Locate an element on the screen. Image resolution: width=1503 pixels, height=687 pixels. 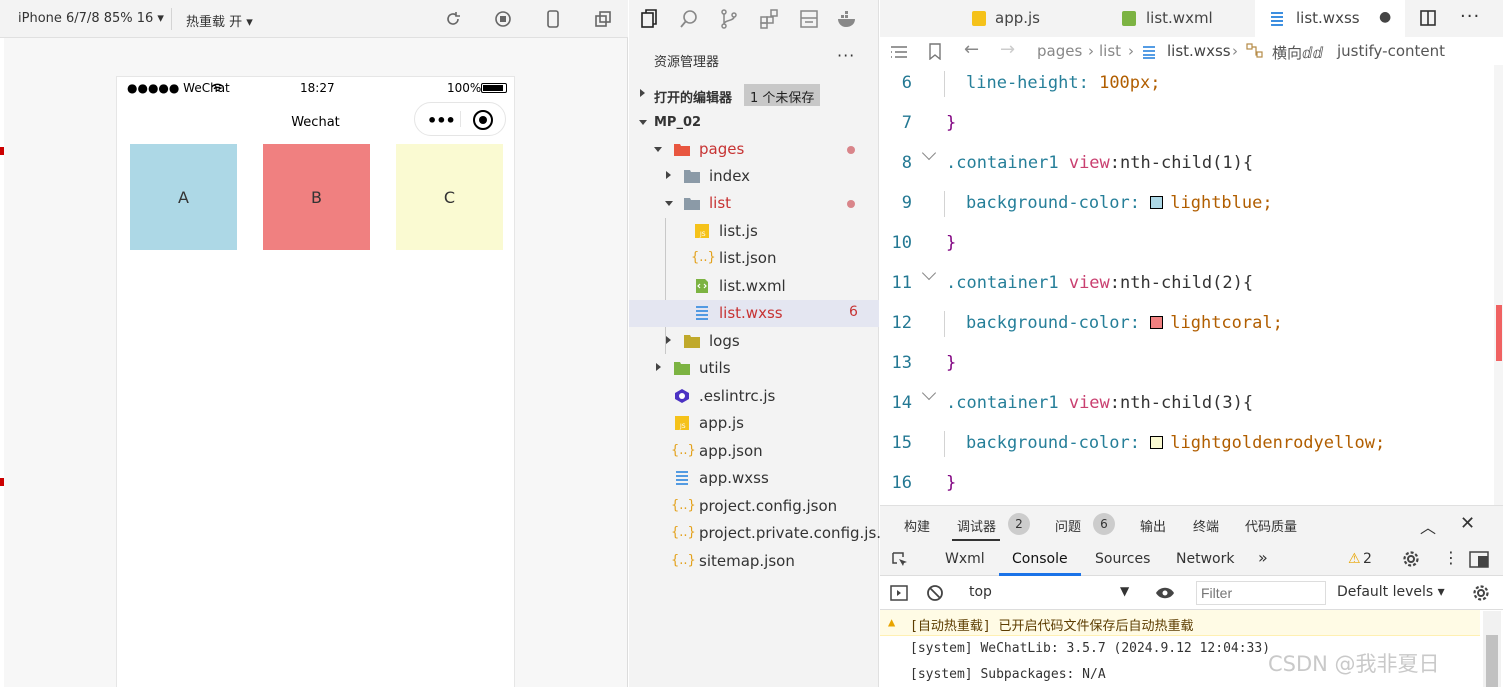
console-scrollbar is located at coordinates (1492, 649).